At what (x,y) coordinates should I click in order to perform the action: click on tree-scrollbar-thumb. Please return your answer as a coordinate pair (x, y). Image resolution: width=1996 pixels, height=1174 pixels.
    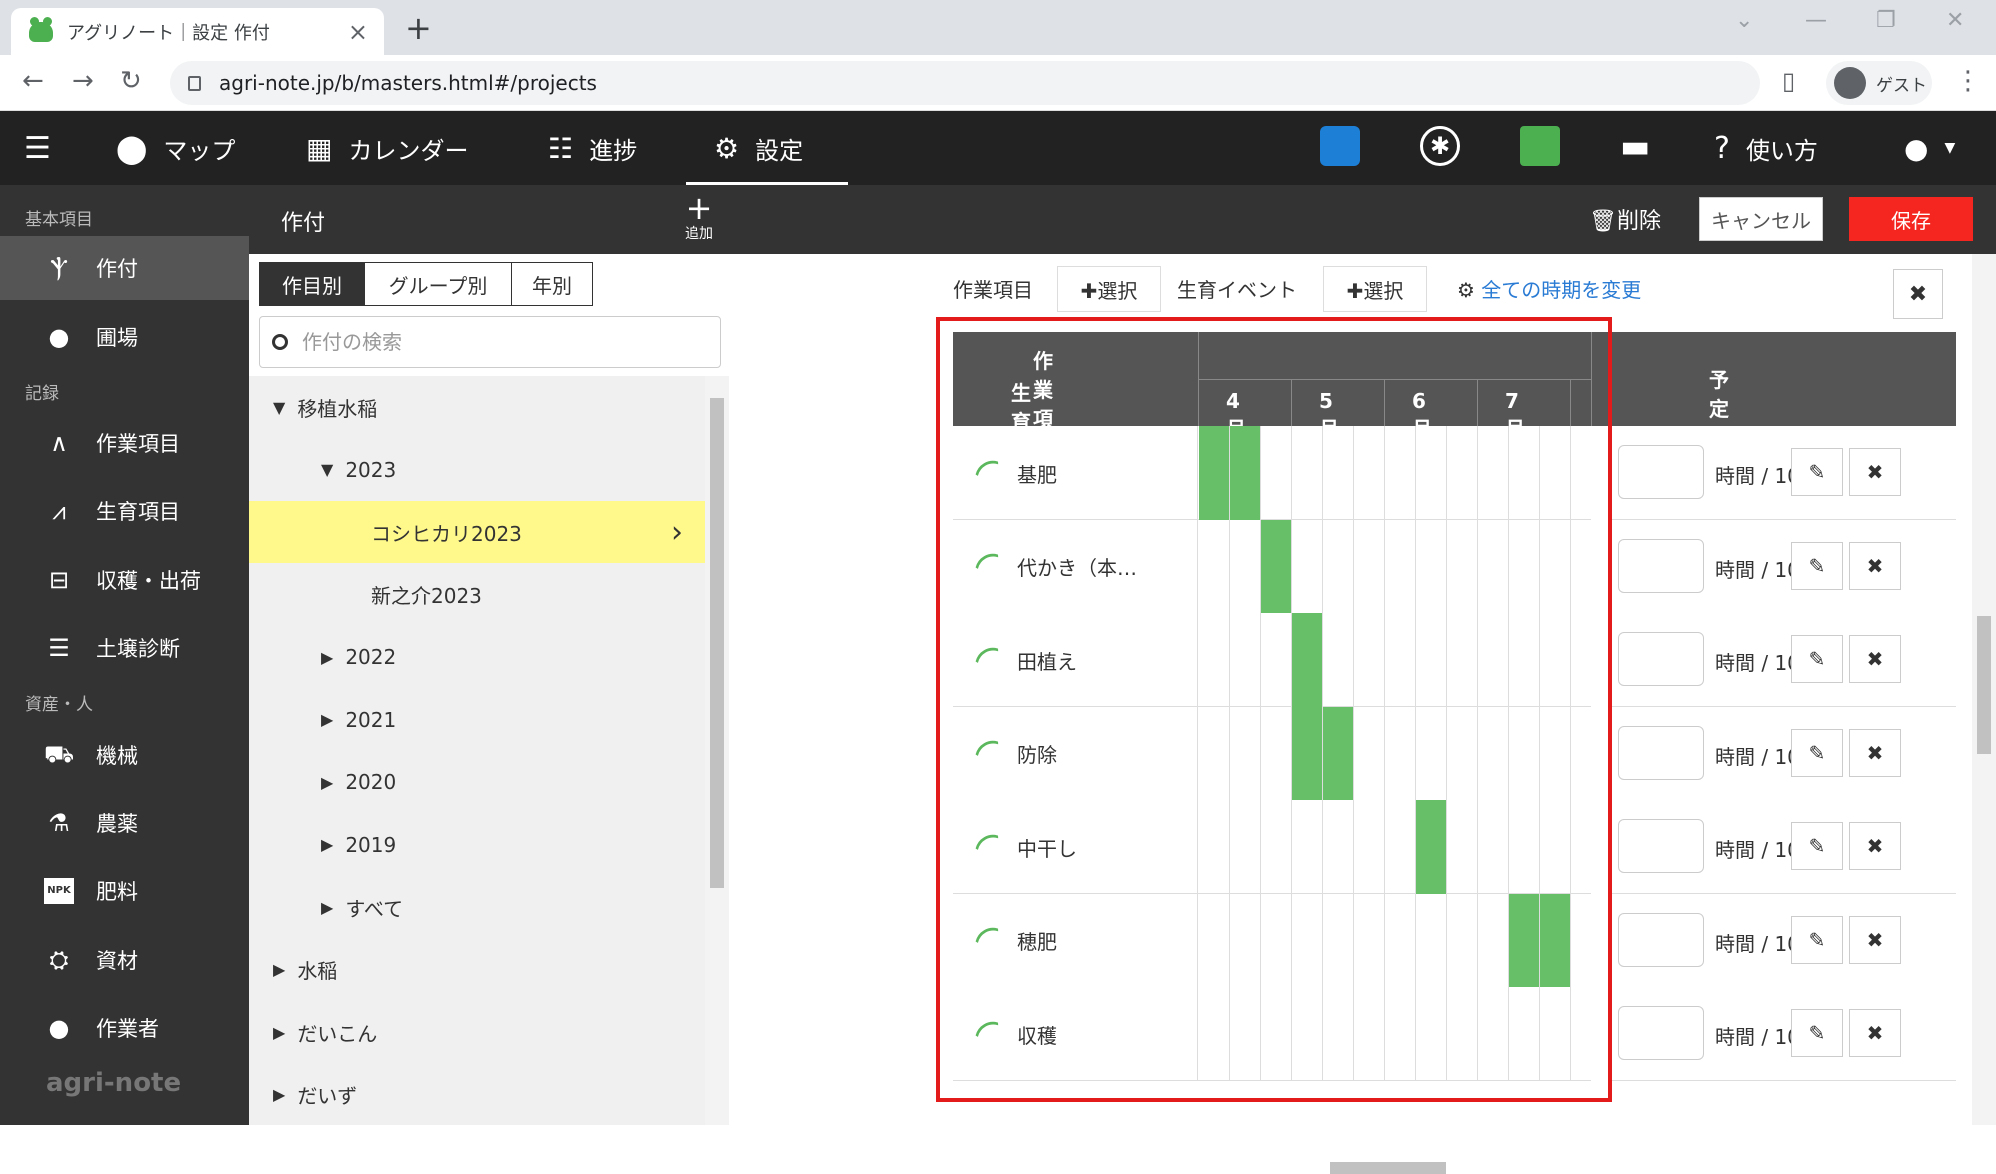
    Looking at the image, I should click on (717, 643).